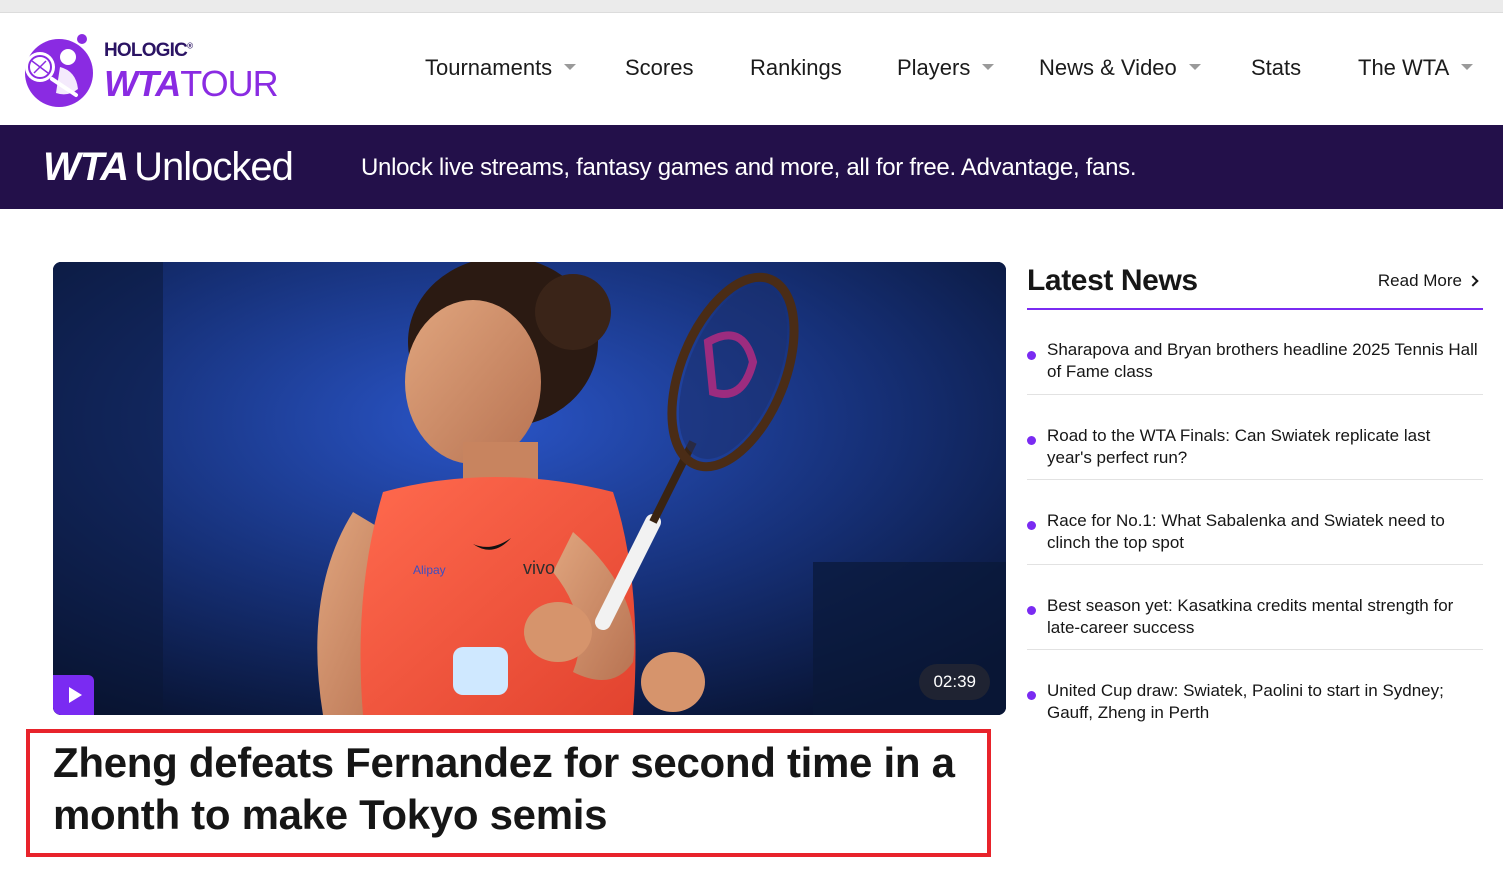 The height and width of the screenshot is (892, 1503). I want to click on browser-top-strip, so click(751, 6).